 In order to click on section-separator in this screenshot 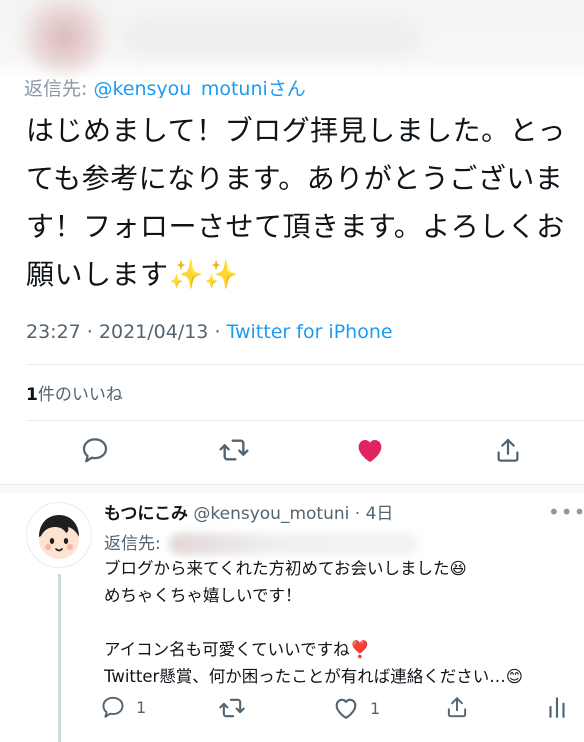, I will do `click(292, 488)`.